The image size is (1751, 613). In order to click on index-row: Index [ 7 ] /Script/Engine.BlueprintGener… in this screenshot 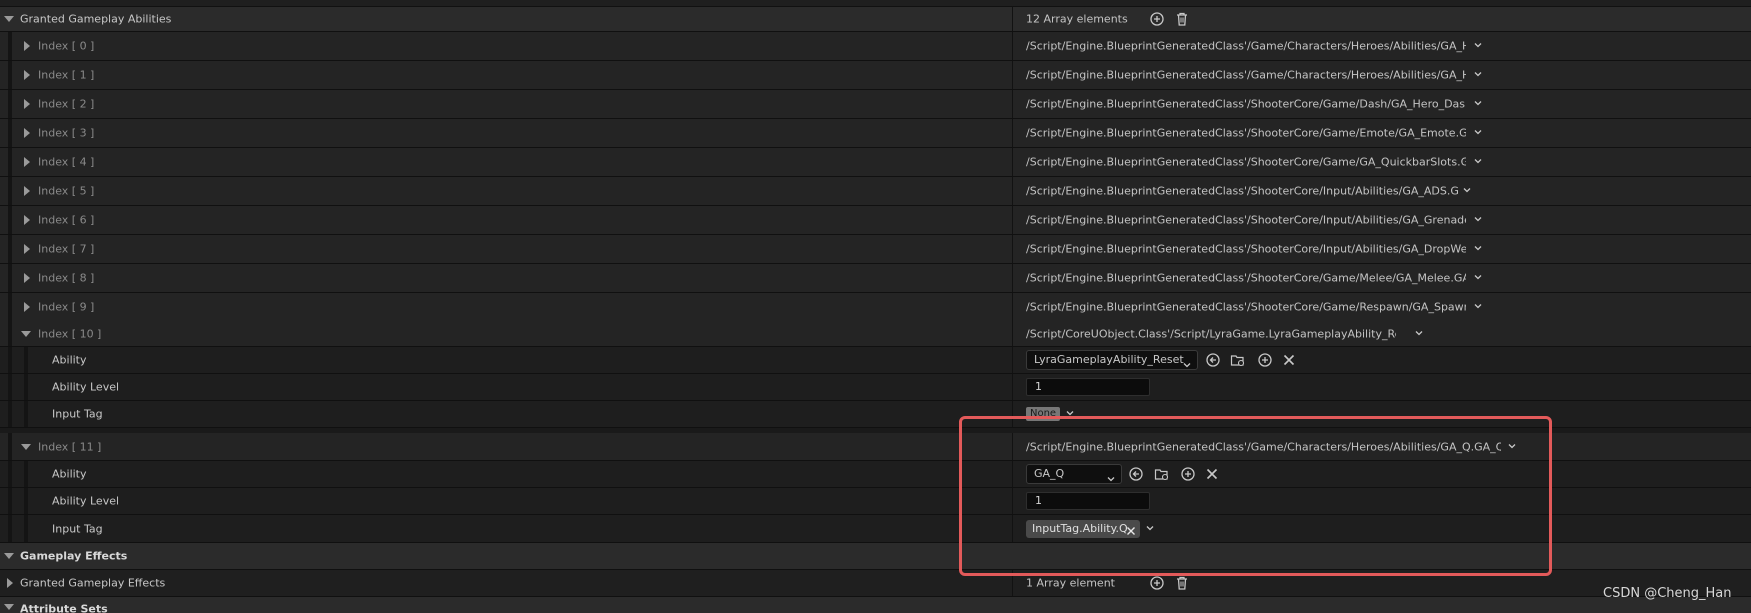, I will do `click(875, 249)`.